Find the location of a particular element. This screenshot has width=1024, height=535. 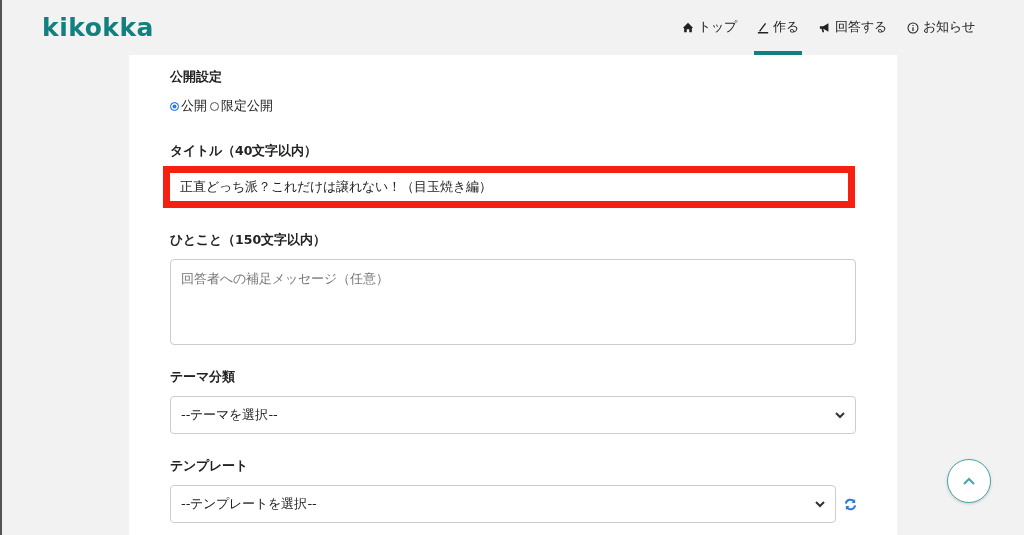

info-icon is located at coordinates (913, 27).